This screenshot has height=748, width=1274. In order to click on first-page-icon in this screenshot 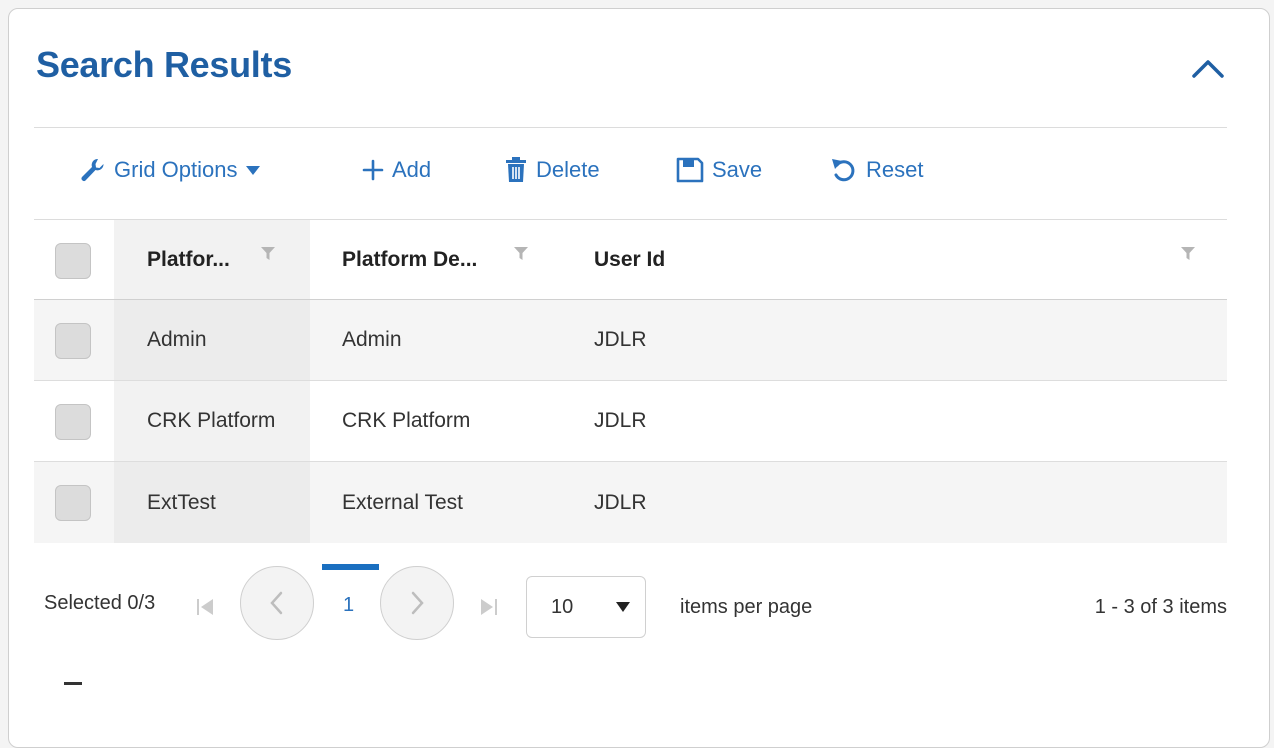, I will do `click(205, 607)`.